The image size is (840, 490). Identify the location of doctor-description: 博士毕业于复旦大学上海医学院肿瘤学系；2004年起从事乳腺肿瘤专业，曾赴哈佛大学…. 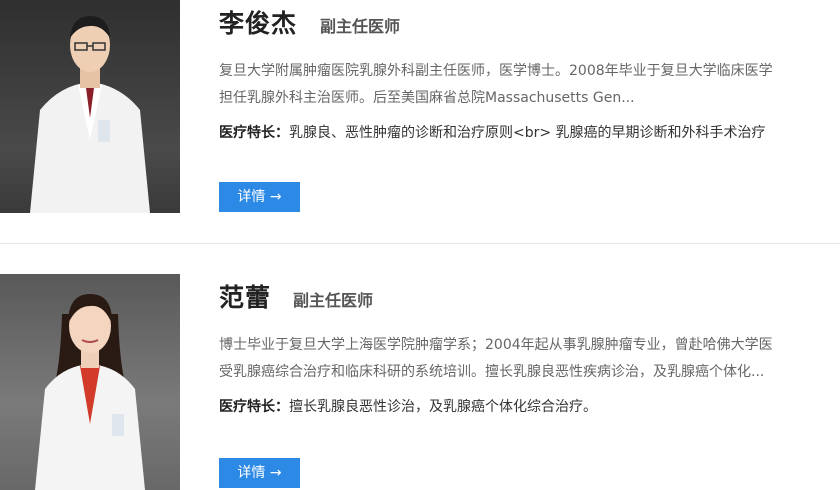
(496, 359).